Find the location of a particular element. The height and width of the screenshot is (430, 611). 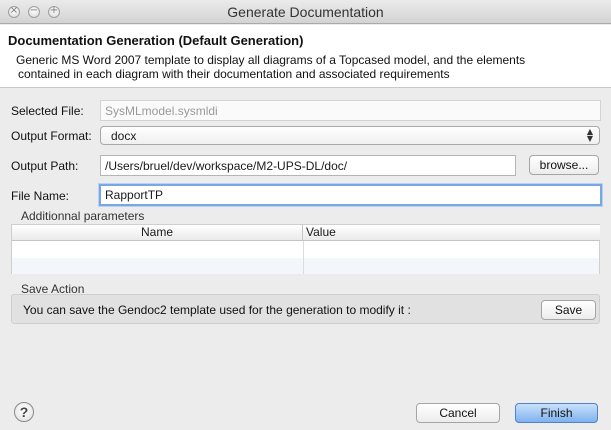

chevron-updown-icon: ▲ ▼ is located at coordinates (589, 135).